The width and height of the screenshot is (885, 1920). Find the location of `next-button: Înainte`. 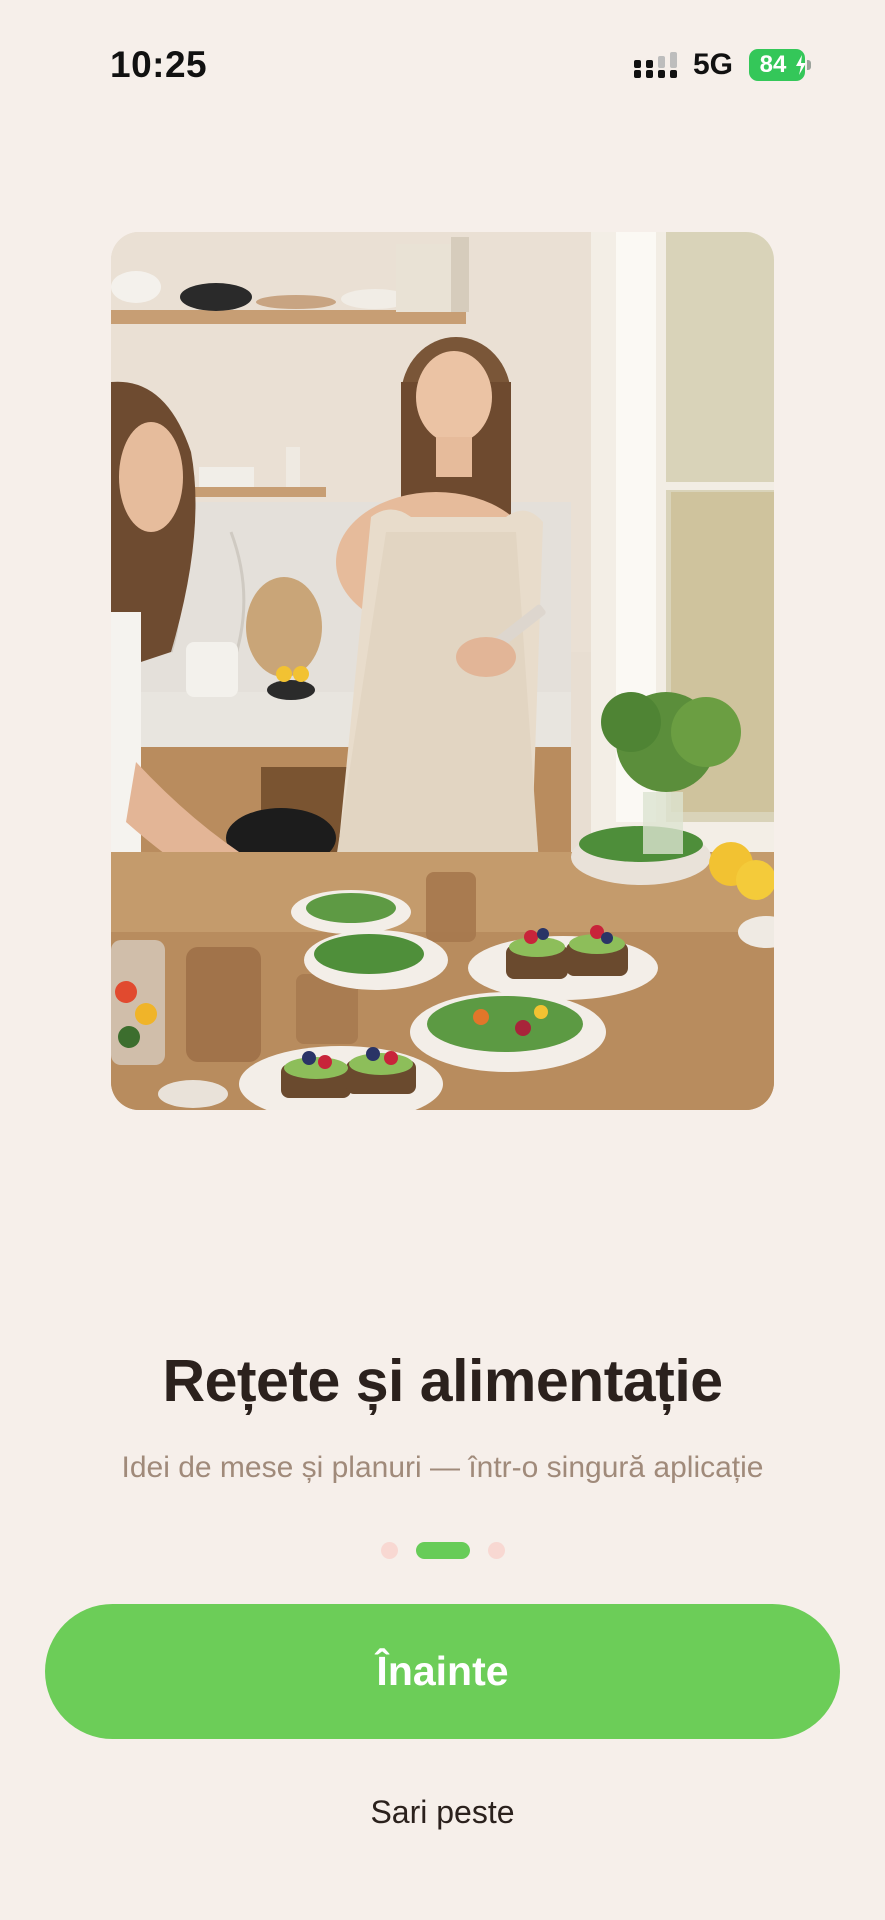

next-button: Înainte is located at coordinates (442, 1671).